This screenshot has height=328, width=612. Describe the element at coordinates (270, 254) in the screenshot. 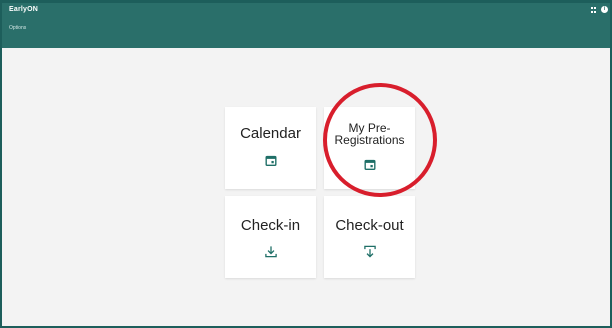

I see `download-icon` at that location.